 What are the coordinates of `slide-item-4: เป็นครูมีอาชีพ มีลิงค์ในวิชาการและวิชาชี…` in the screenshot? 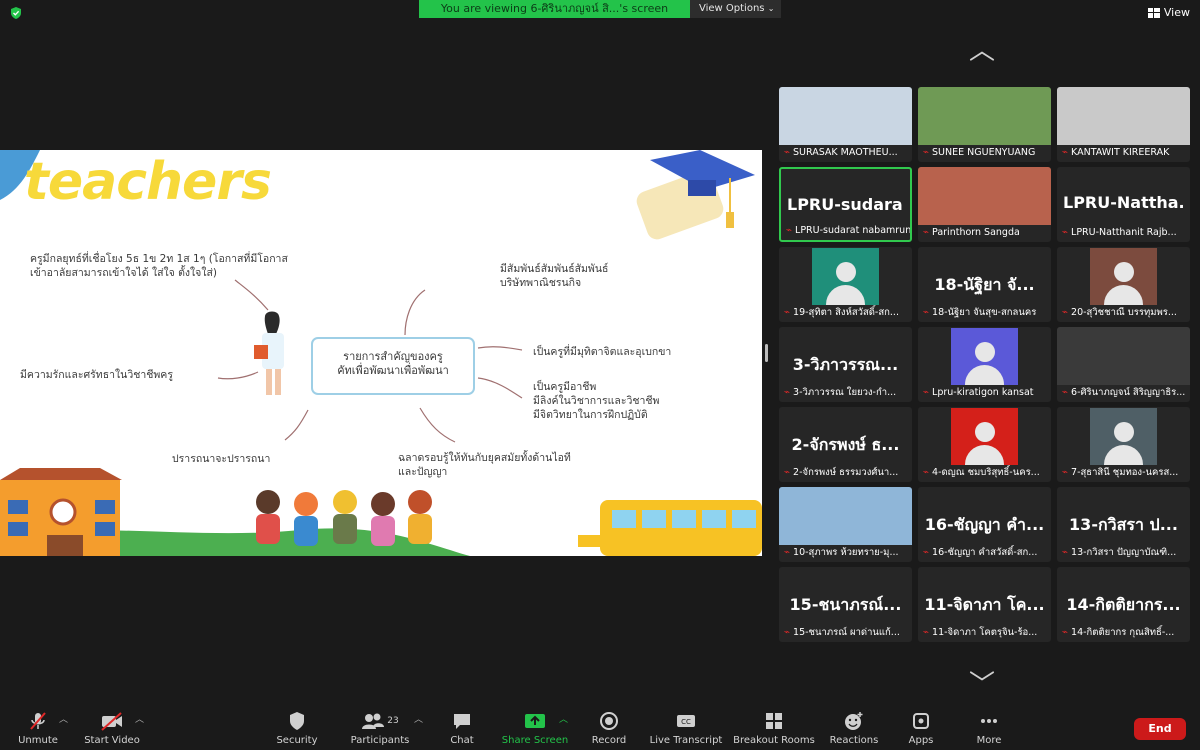 It's located at (596, 401).